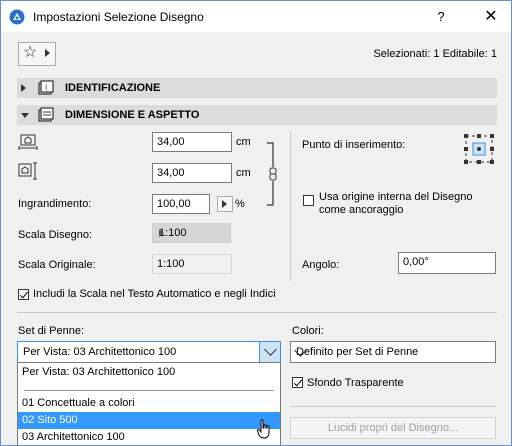  I want to click on colors-label: Colori:, so click(308, 331).